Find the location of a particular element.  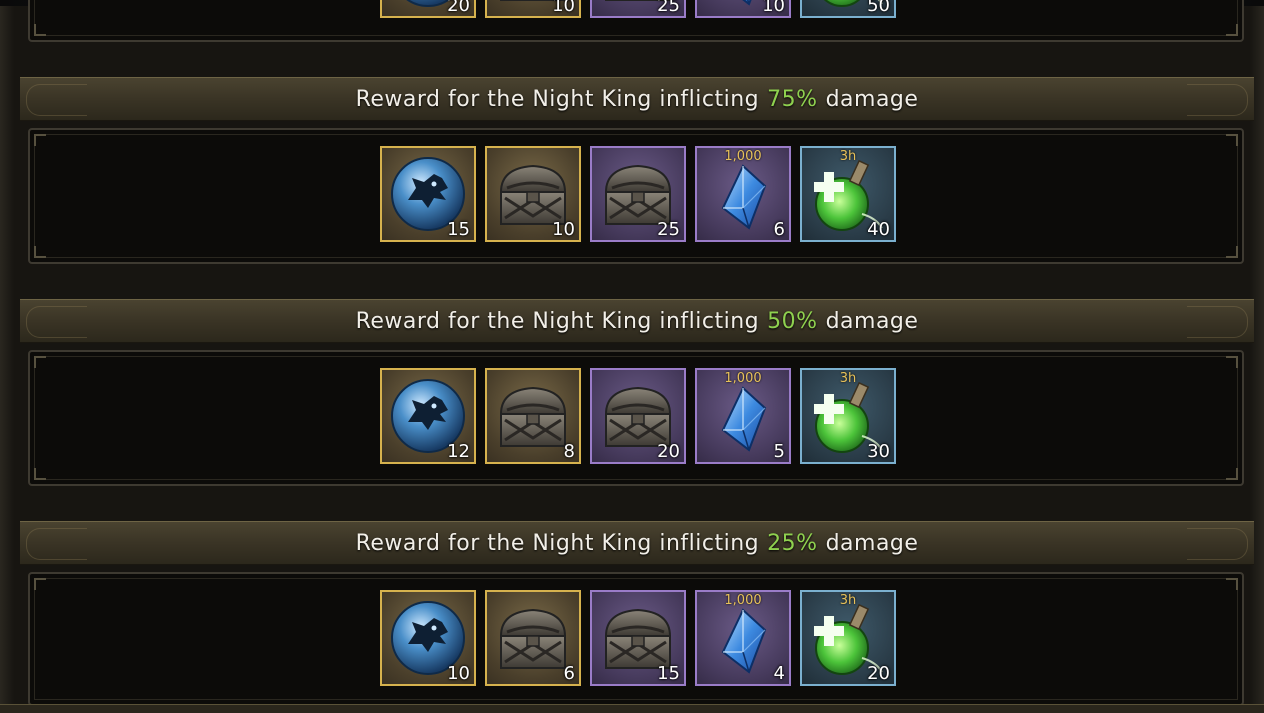

reward-item: 12 is located at coordinates (428, 416).